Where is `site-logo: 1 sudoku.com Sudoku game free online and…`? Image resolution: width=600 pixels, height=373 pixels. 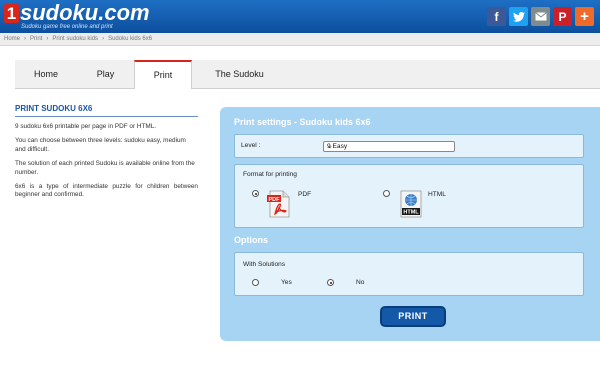 site-logo: 1 sudoku.com Sudoku game free online and… is located at coordinates (89, 17).